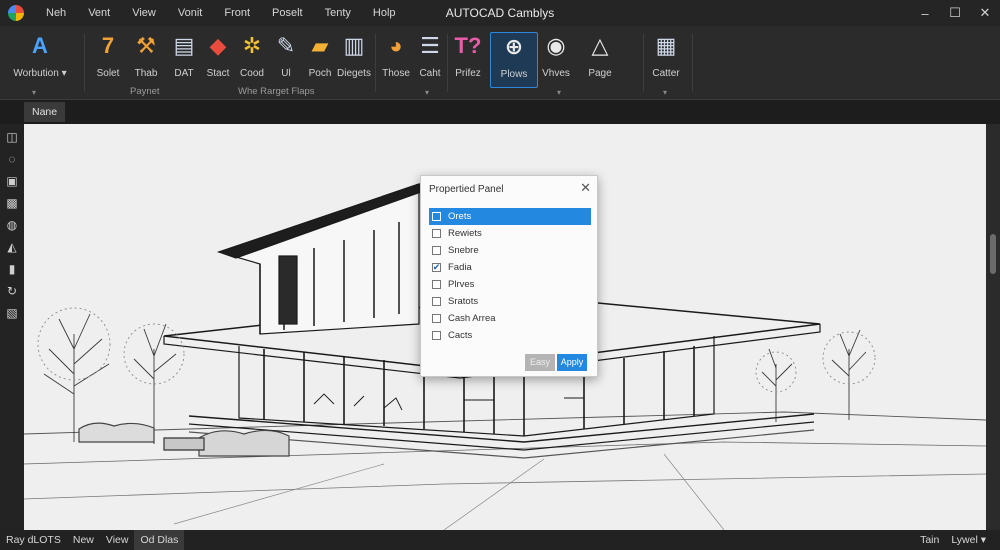  Describe the element at coordinates (556, 73) in the screenshot. I see `tool-label: Vhves` at that location.